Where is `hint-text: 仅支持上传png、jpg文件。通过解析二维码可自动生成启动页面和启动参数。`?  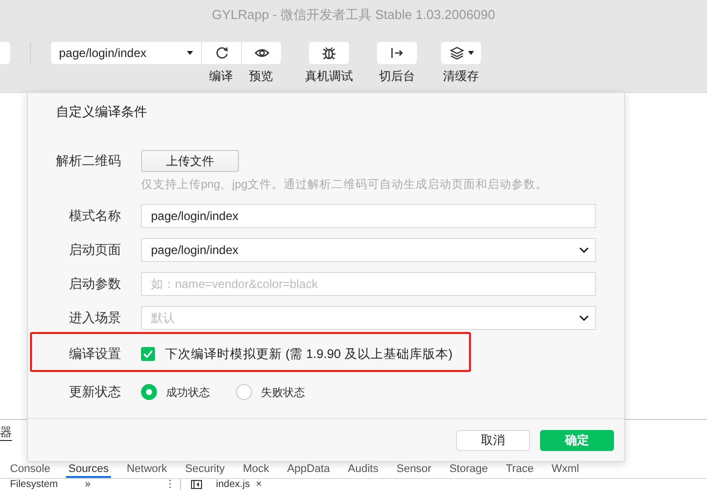
hint-text: 仅支持上传png、jpg文件。通过解析二维码可自动生成启动页面和启动参数。 is located at coordinates (345, 185).